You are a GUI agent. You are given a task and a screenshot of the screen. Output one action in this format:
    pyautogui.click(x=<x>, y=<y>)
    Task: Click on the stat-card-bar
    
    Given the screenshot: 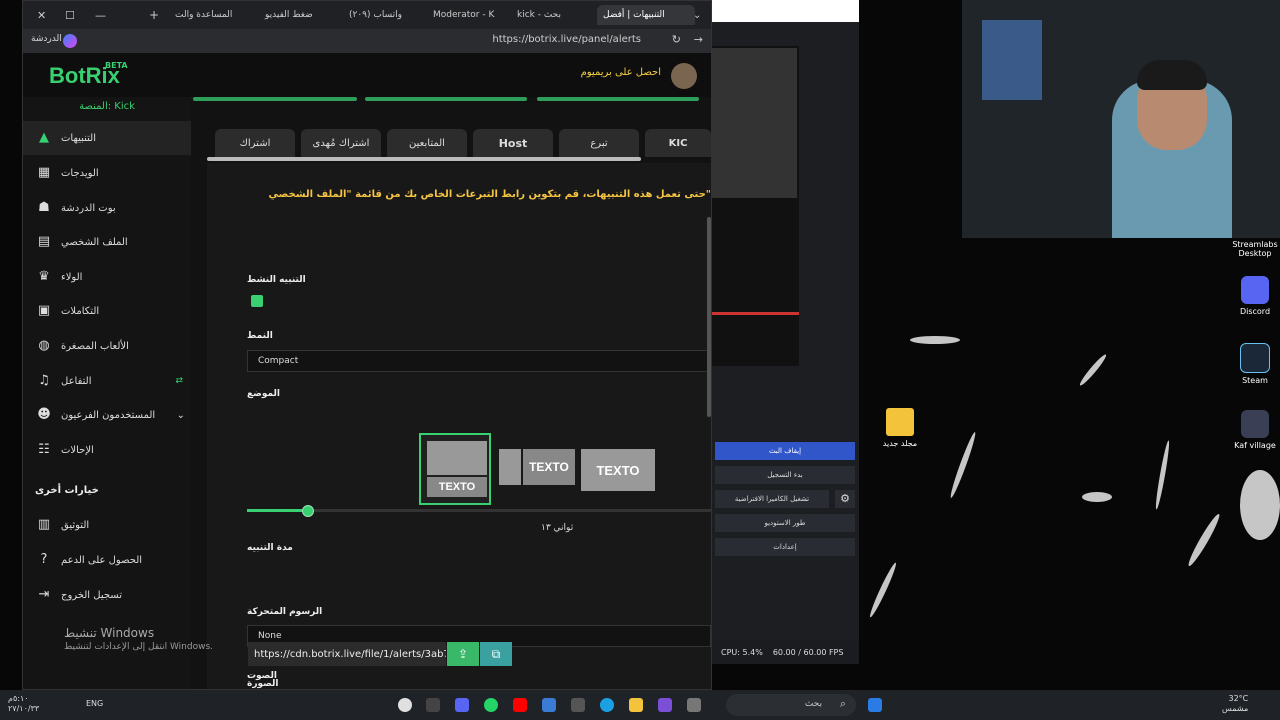 What is the action you would take?
    pyautogui.click(x=446, y=99)
    